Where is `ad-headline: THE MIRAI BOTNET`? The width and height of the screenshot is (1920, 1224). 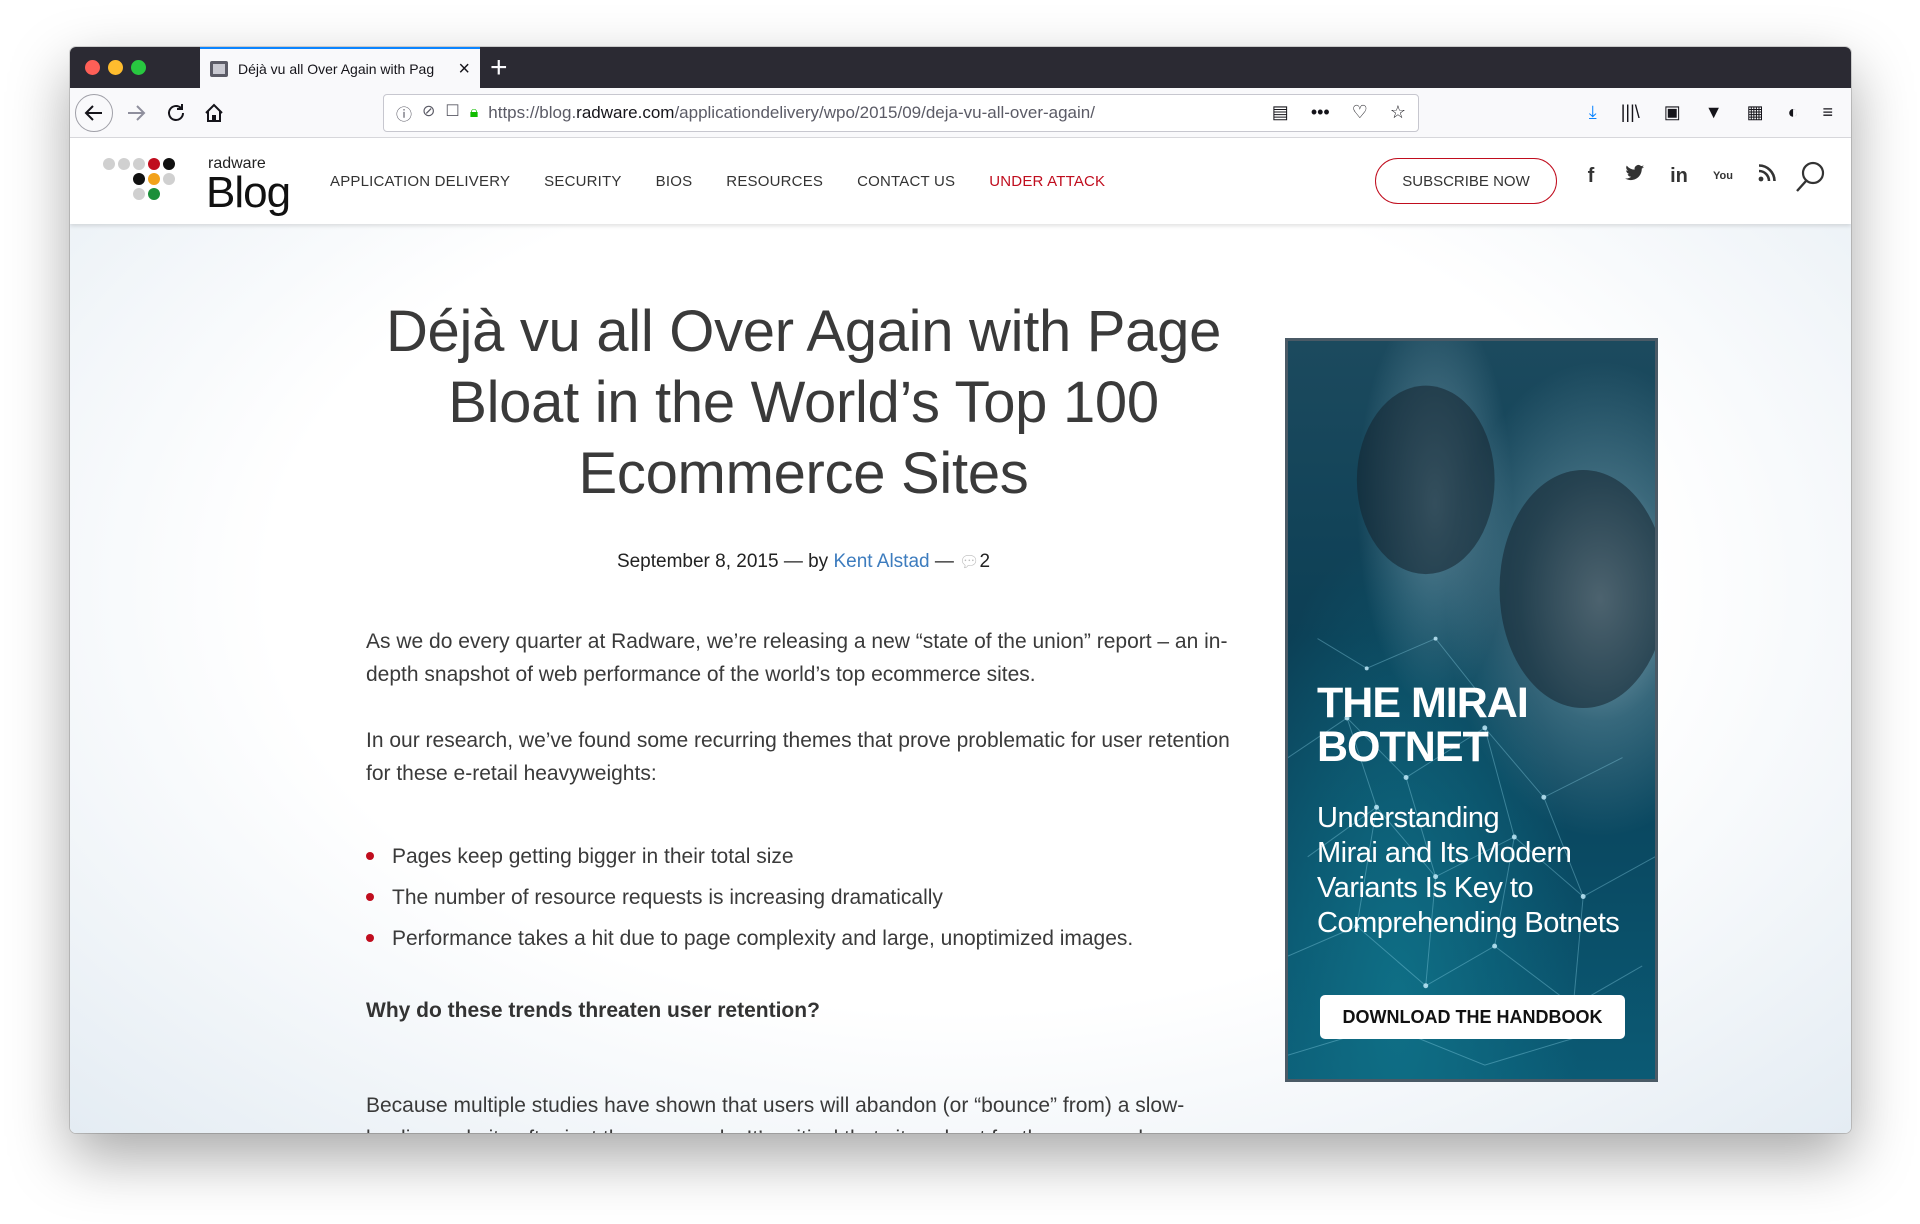 ad-headline: THE MIRAI BOTNET is located at coordinates (1423, 725).